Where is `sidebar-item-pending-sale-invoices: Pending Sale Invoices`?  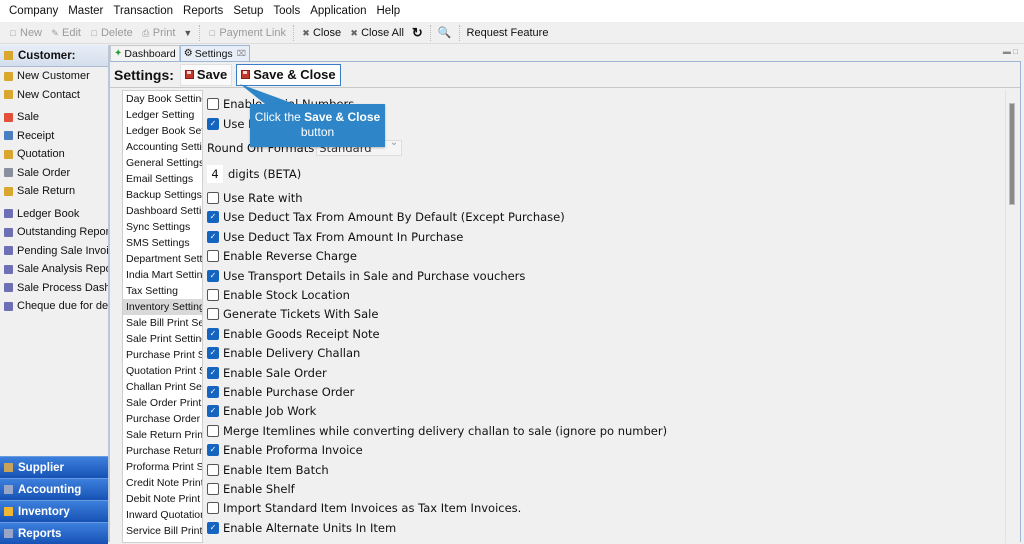
sidebar-item-pending-sale-invoices: Pending Sale Invoices is located at coordinates (54, 251).